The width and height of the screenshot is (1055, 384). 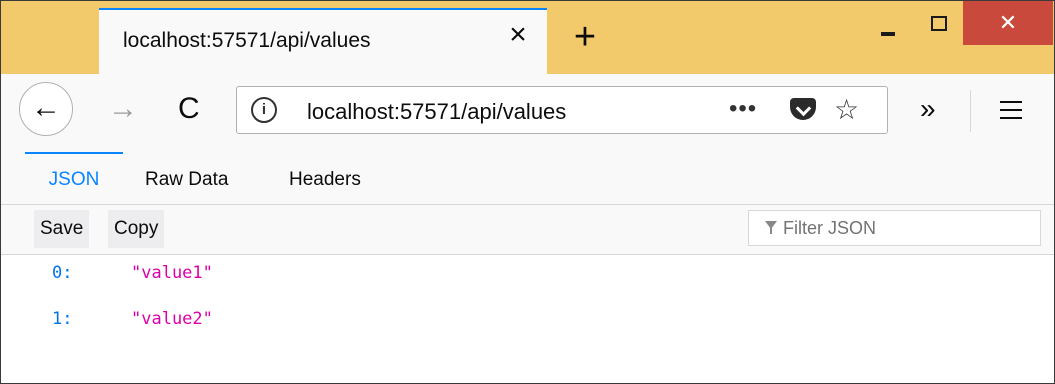 I want to click on url-bar: i localhost:57571/api/values ••• ☆, so click(x=562, y=110).